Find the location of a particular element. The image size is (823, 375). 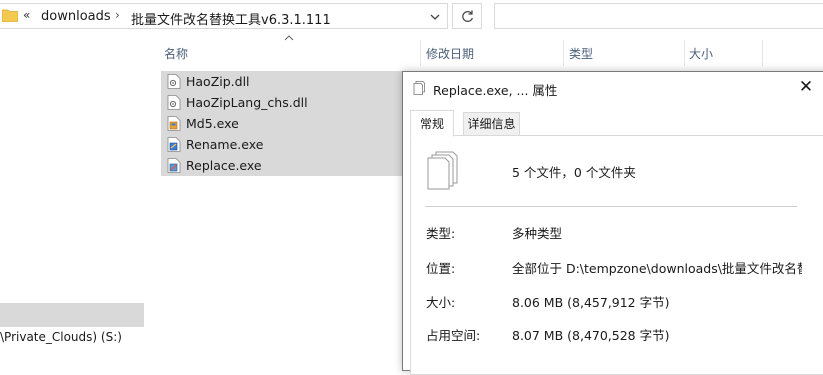

prop-label-size-on-disk: 占用空间: is located at coordinates (453, 335).